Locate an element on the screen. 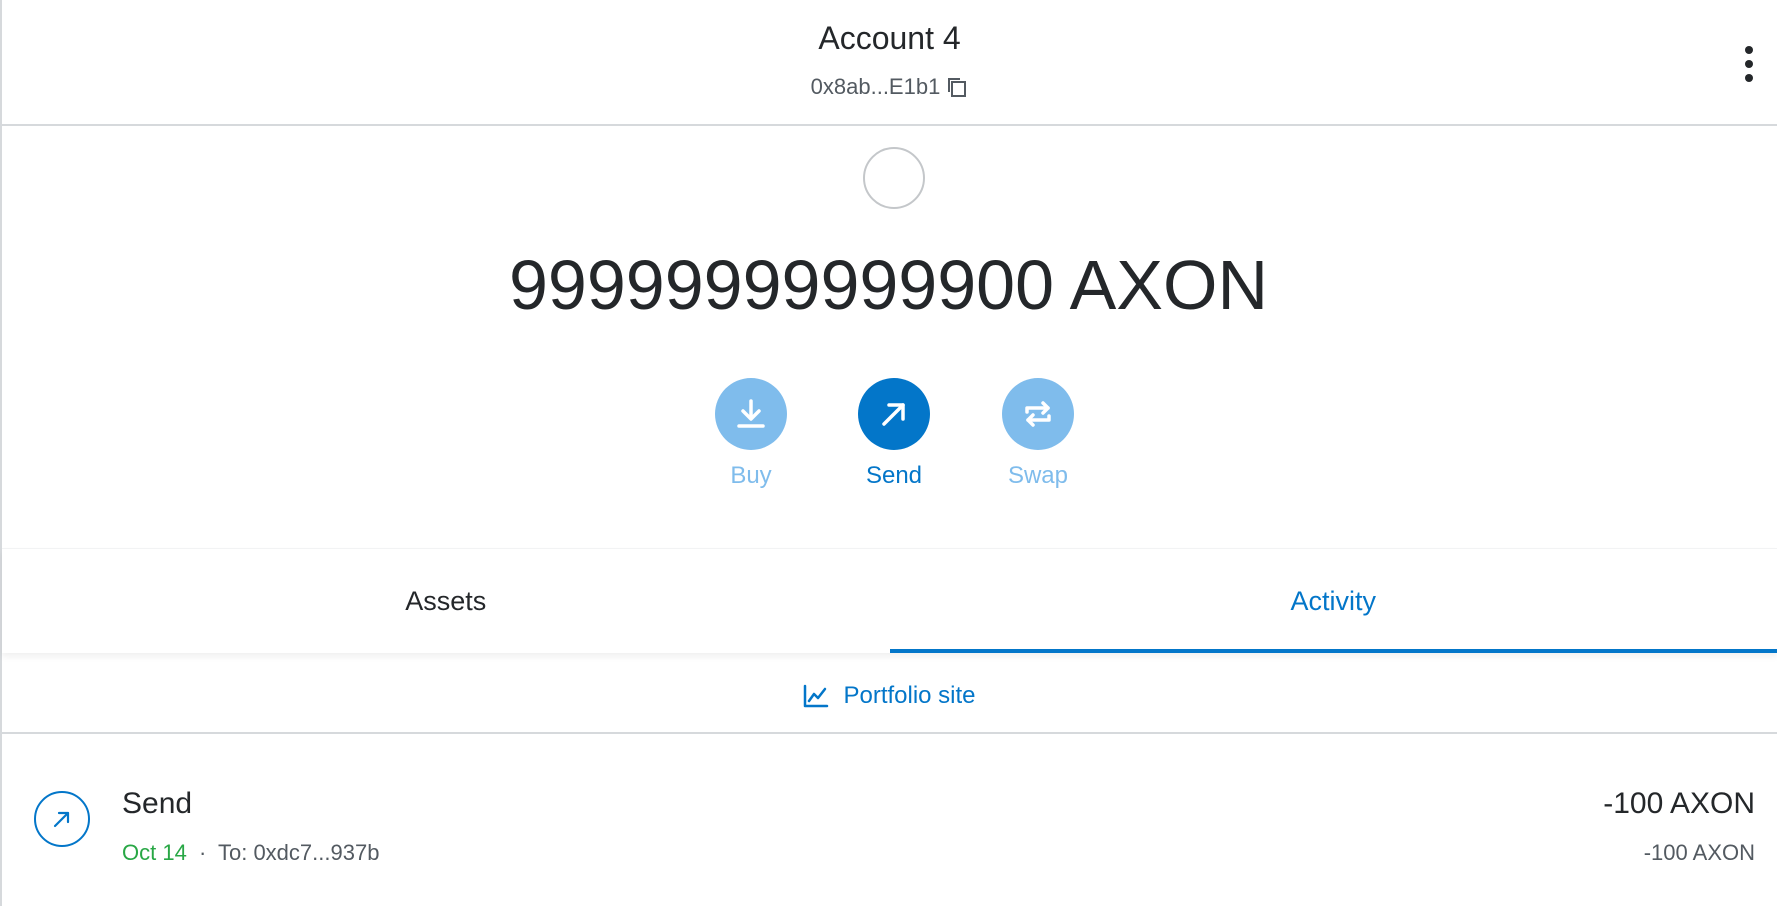 The height and width of the screenshot is (906, 1777). swap-circle is located at coordinates (1038, 414).